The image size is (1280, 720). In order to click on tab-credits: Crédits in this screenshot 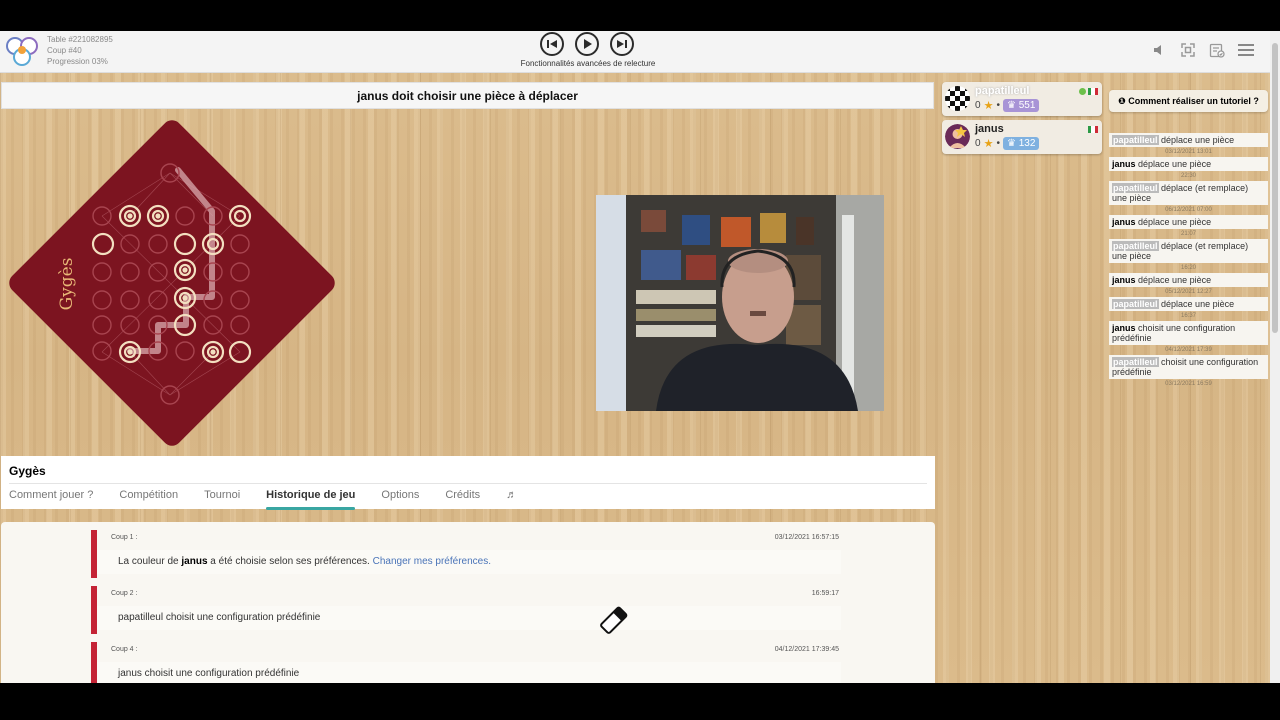, I will do `click(462, 498)`.